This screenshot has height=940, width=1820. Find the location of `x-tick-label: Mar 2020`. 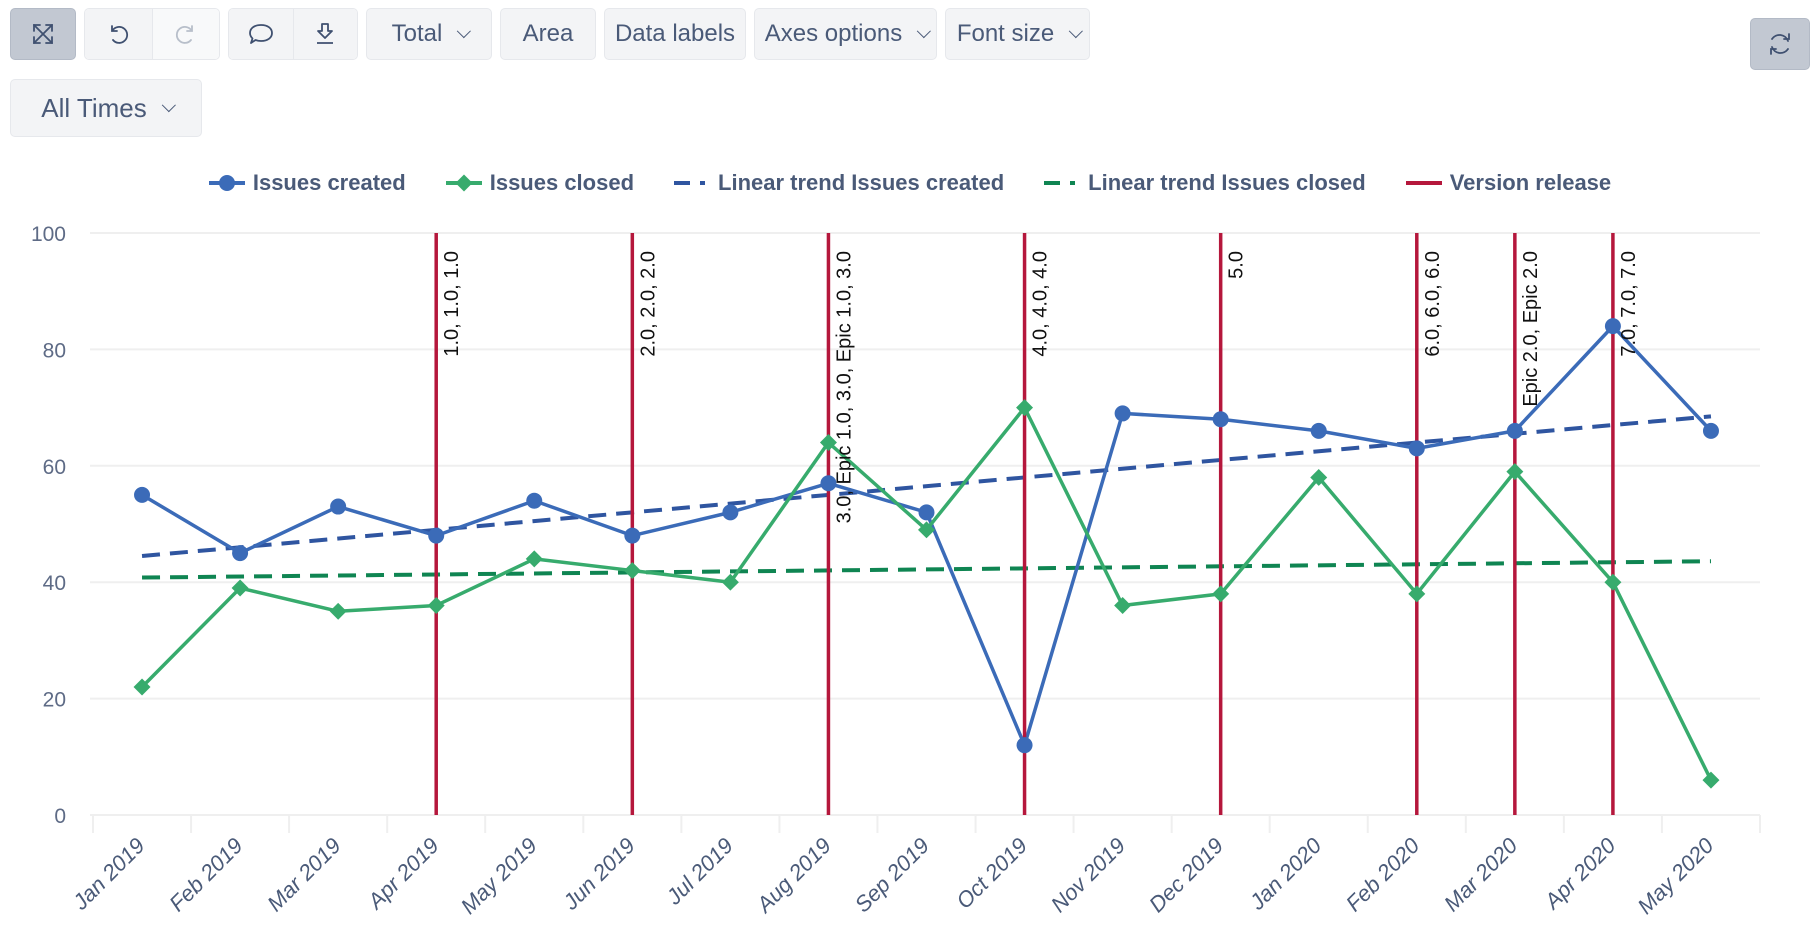

x-tick-label: Mar 2020 is located at coordinates (1481, 874).